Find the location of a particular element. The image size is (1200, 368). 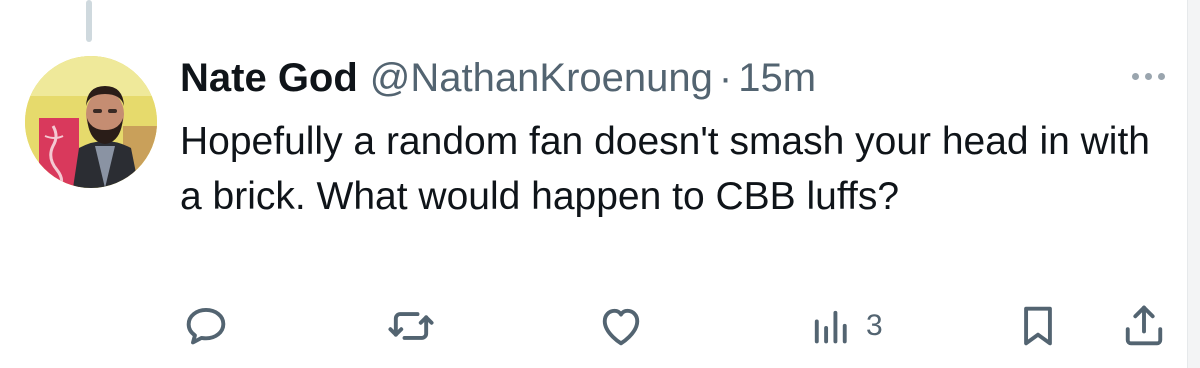

like-button is located at coordinates (621, 326).